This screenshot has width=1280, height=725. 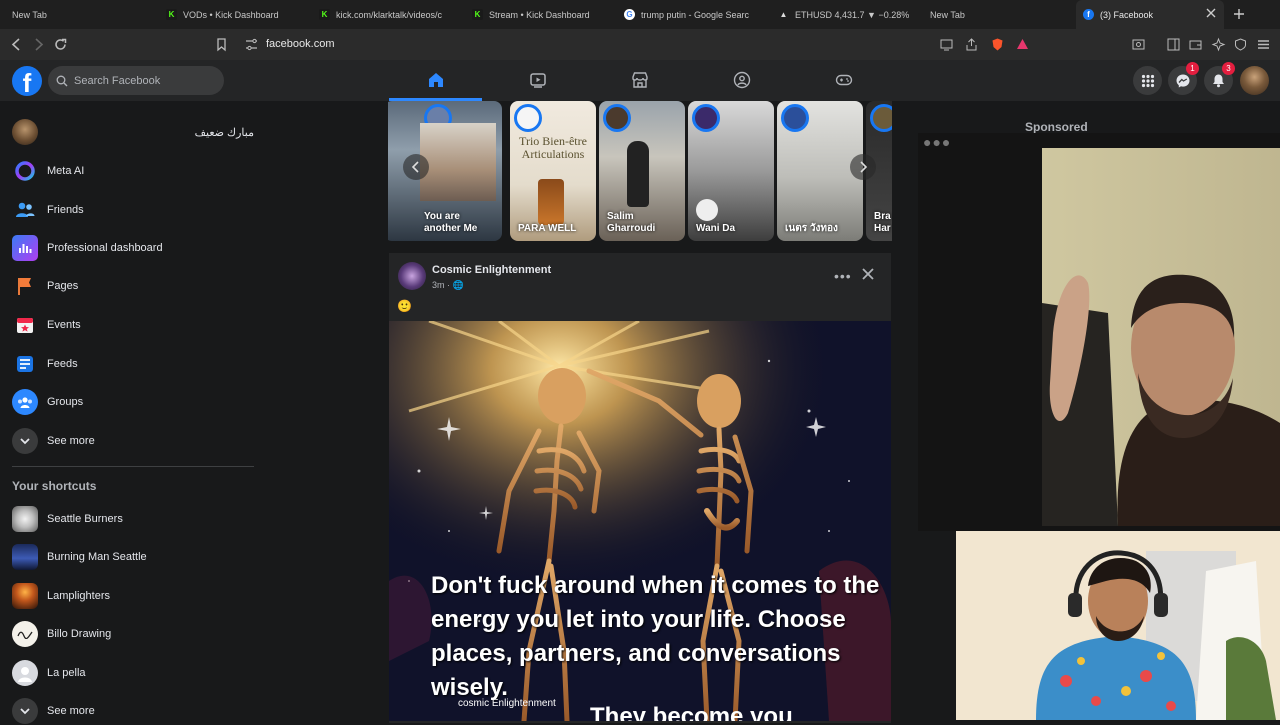 I want to click on dashboard-icon, so click(x=25, y=248).